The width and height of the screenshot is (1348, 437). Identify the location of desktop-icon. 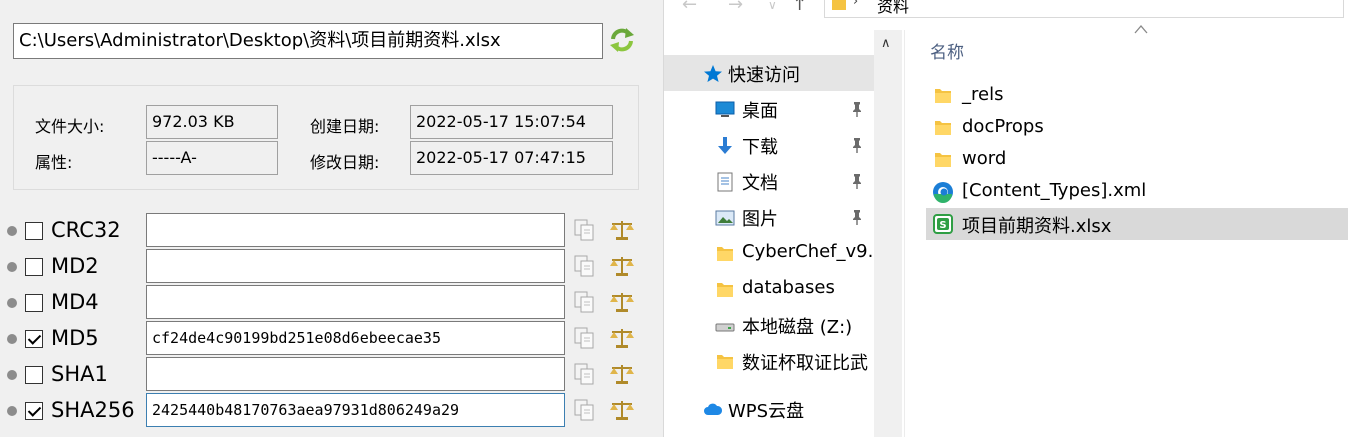
(725, 109).